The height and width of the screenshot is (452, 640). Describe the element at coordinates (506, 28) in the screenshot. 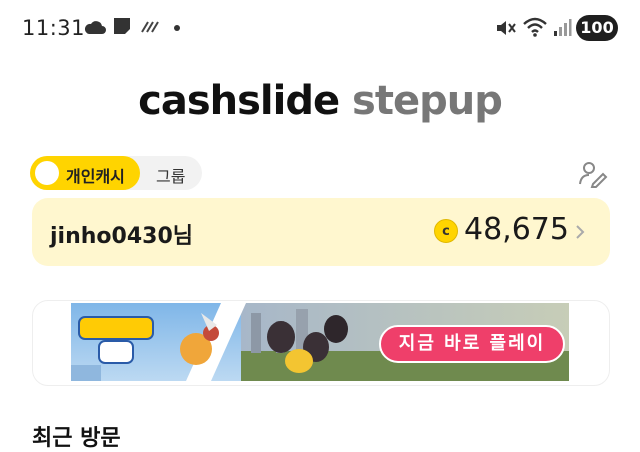

I see `mute-icon` at that location.